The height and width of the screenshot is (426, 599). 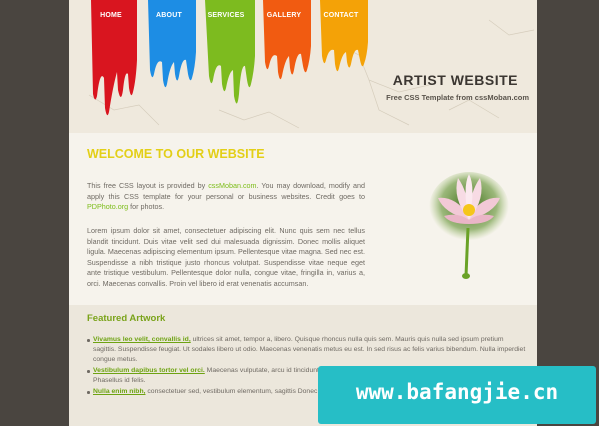 I want to click on watermark-text: www.bafangjie.cn, so click(x=457, y=392).